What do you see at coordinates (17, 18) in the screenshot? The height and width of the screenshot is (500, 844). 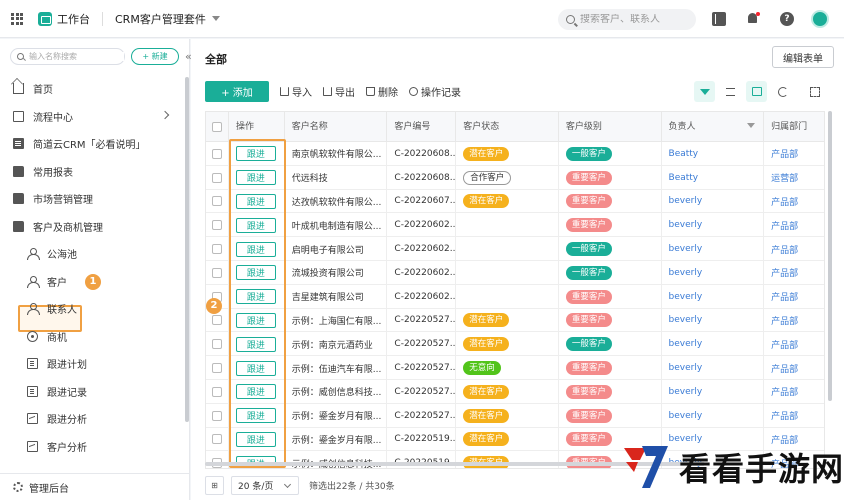 I see `app-grid-icon` at bounding box center [17, 18].